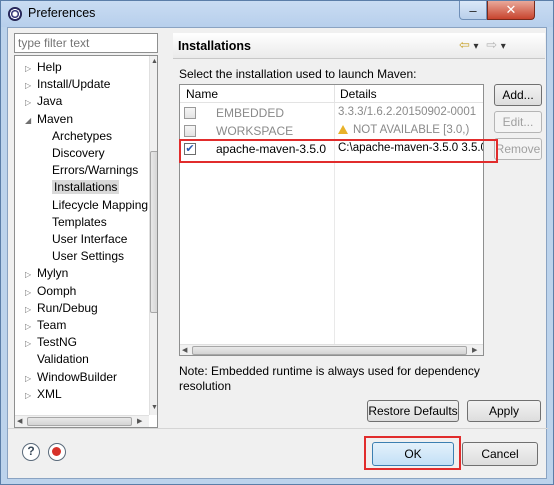  What do you see at coordinates (82, 135) in the screenshot?
I see `tree-item-label: Archetypes` at bounding box center [82, 135].